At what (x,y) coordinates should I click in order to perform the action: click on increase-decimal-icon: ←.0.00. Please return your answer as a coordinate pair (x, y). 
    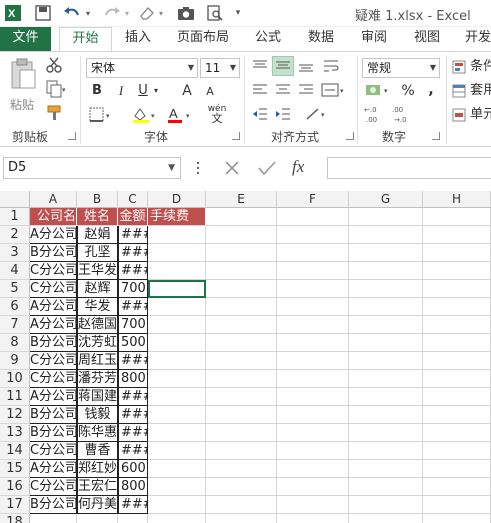
    Looking at the image, I should click on (376, 117).